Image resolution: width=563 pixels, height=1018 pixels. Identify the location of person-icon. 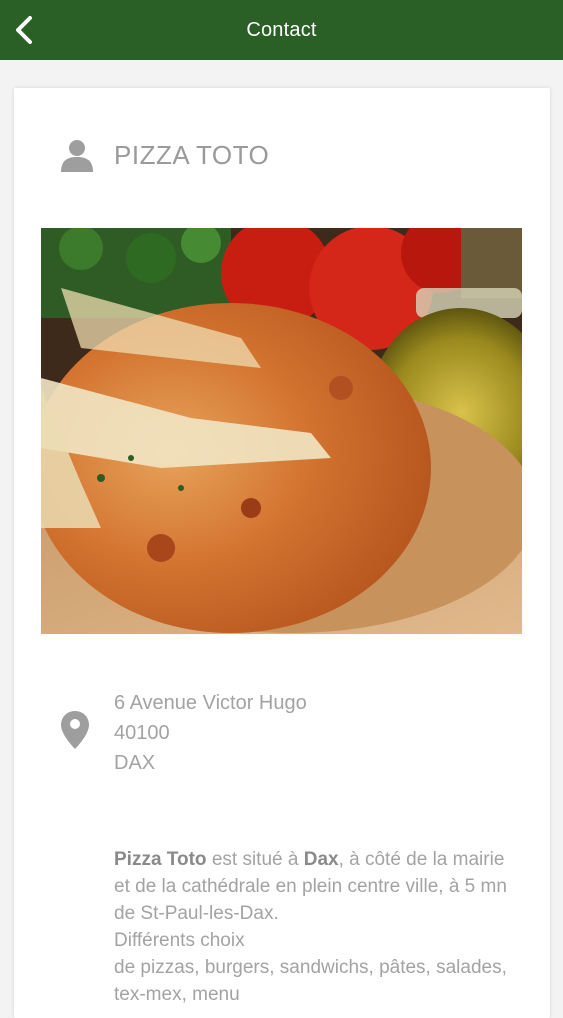
(77, 156).